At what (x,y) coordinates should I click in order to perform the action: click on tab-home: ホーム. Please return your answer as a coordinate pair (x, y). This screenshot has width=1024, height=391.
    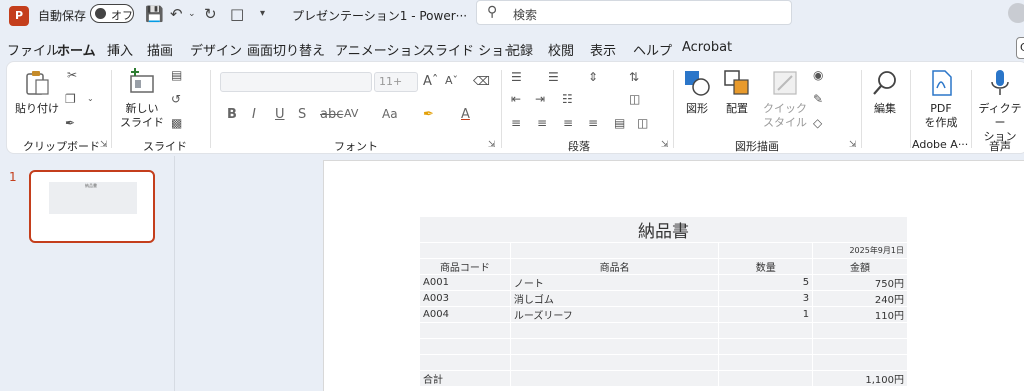
    Looking at the image, I should click on (76, 52).